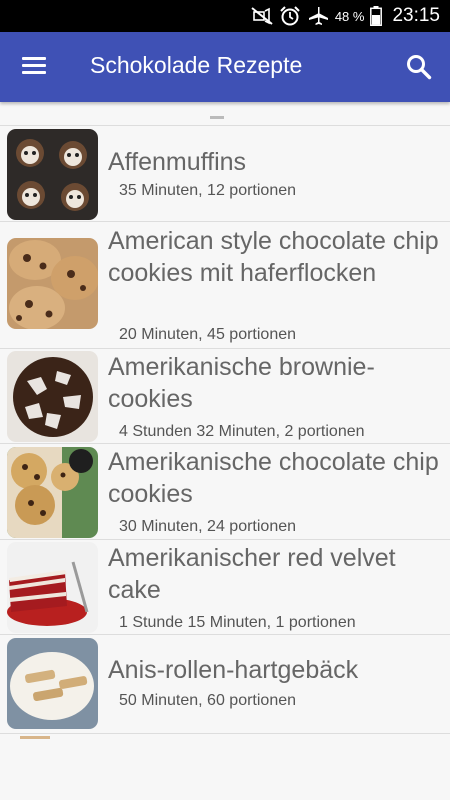  Describe the element at coordinates (35, 67) in the screenshot. I see `menu-icon` at that location.